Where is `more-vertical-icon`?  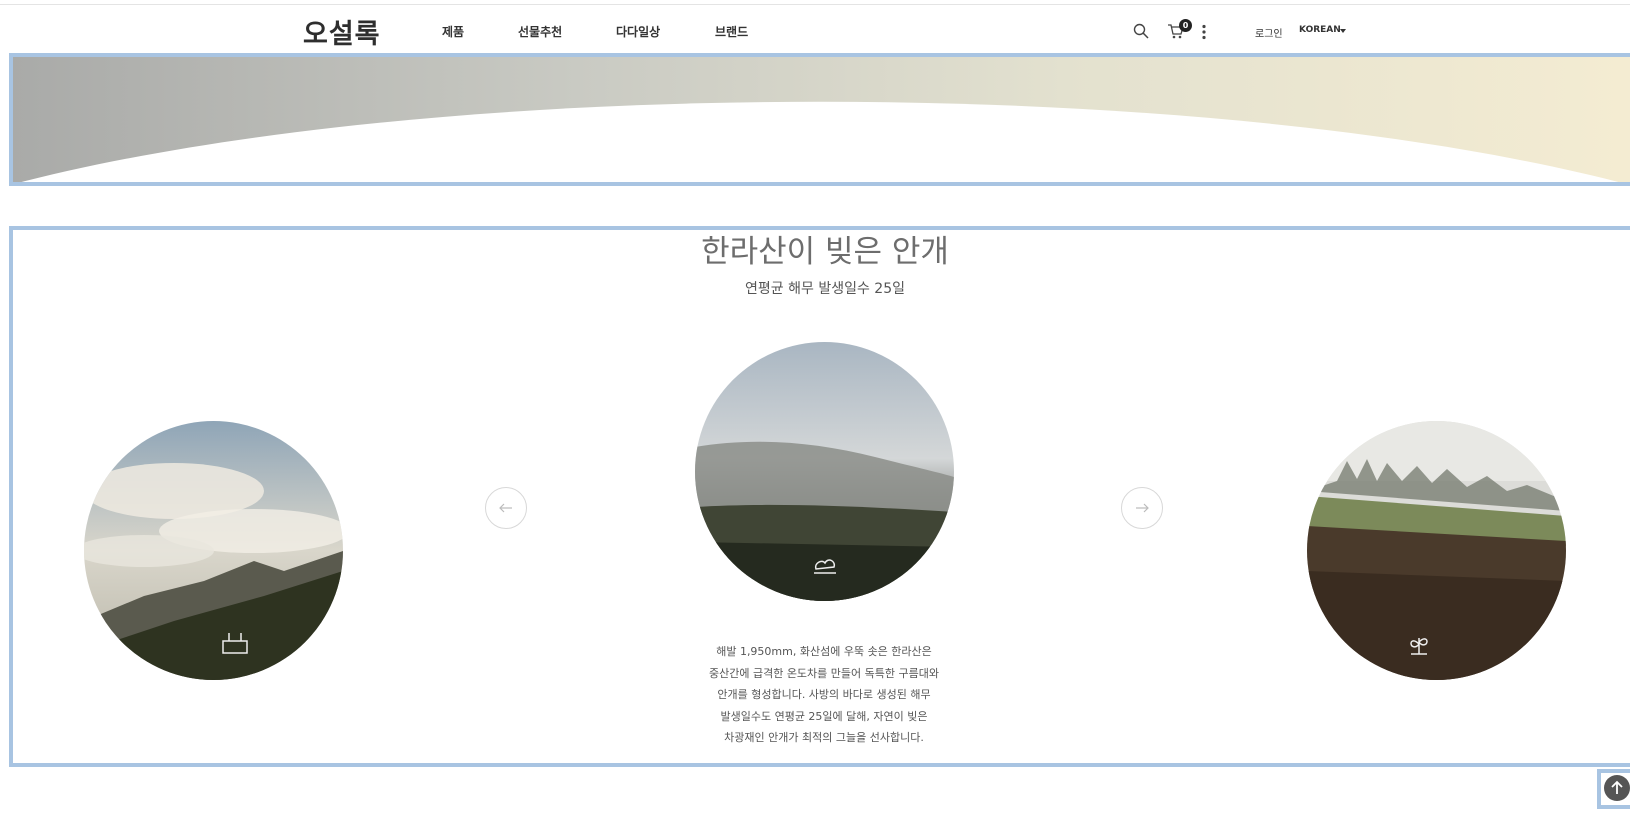 more-vertical-icon is located at coordinates (1204, 32).